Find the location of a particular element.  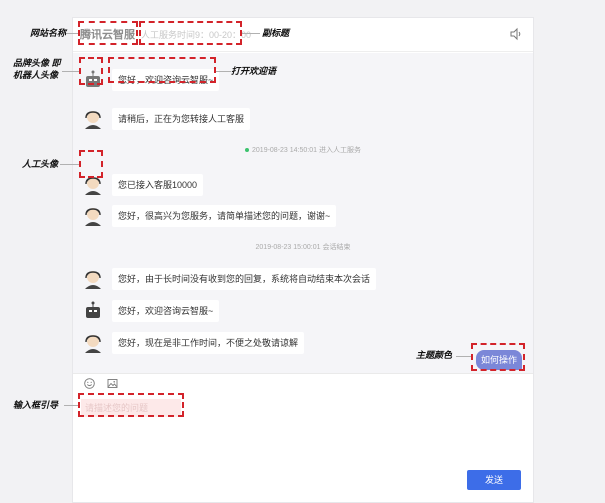

message-bubble: 您好，由于长时间没有收到您的回复，系统将自动结束本次会话 is located at coordinates (244, 279).